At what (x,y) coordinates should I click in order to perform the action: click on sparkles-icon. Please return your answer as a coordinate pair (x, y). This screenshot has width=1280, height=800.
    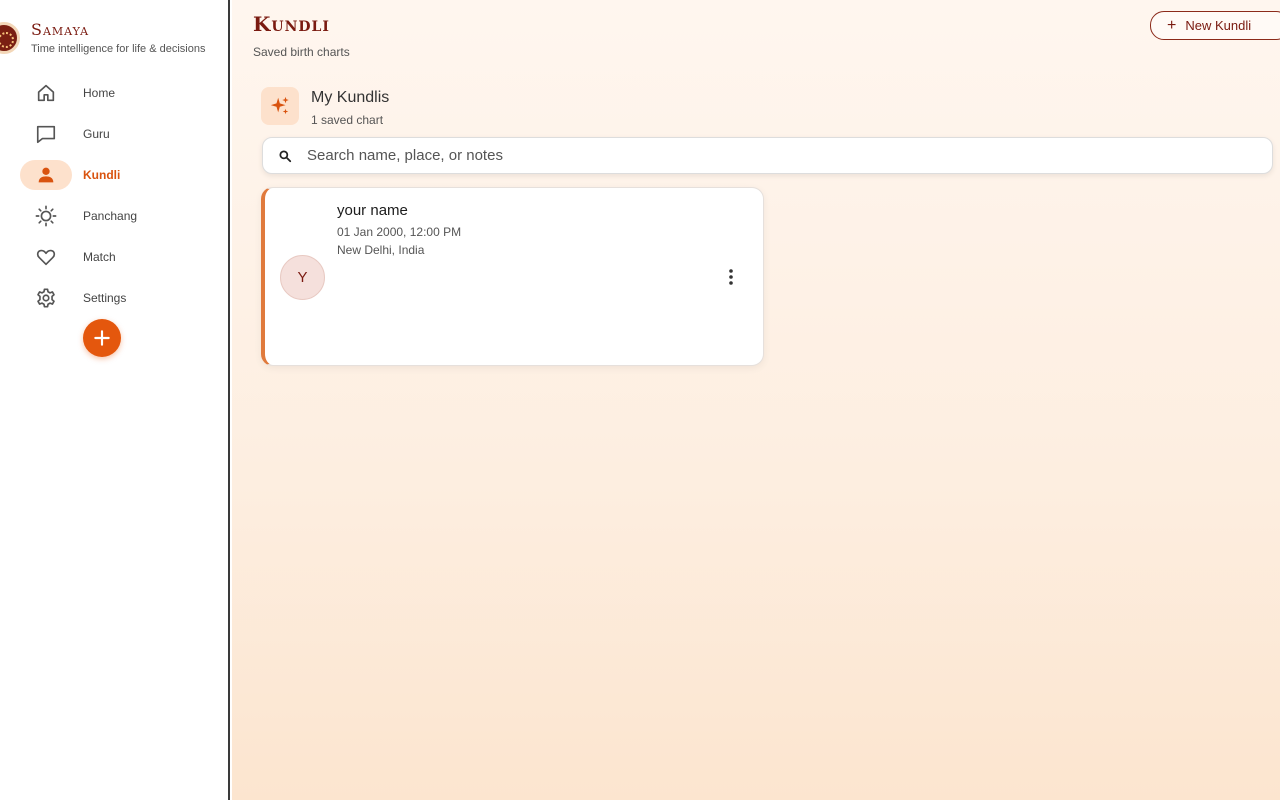
    Looking at the image, I should click on (280, 106).